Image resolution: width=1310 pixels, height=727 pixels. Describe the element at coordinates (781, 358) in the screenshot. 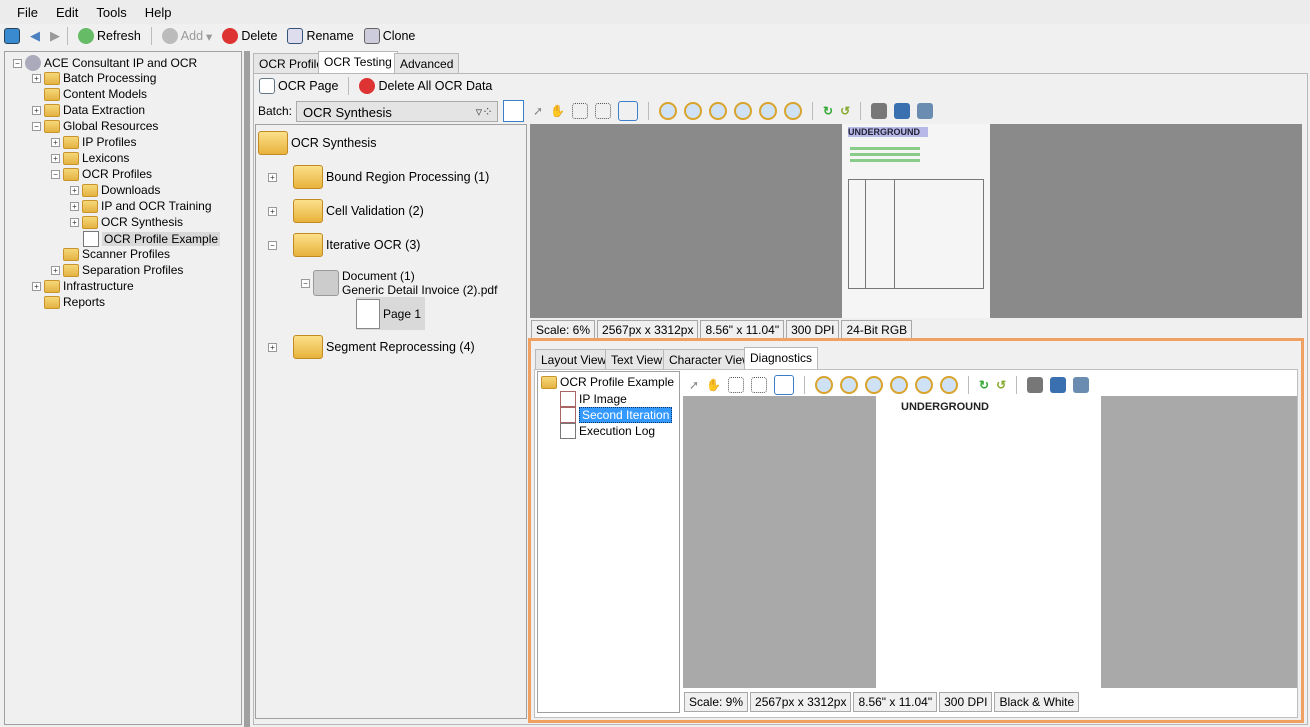

I see `tab-diagnostics: Diagnostics` at that location.